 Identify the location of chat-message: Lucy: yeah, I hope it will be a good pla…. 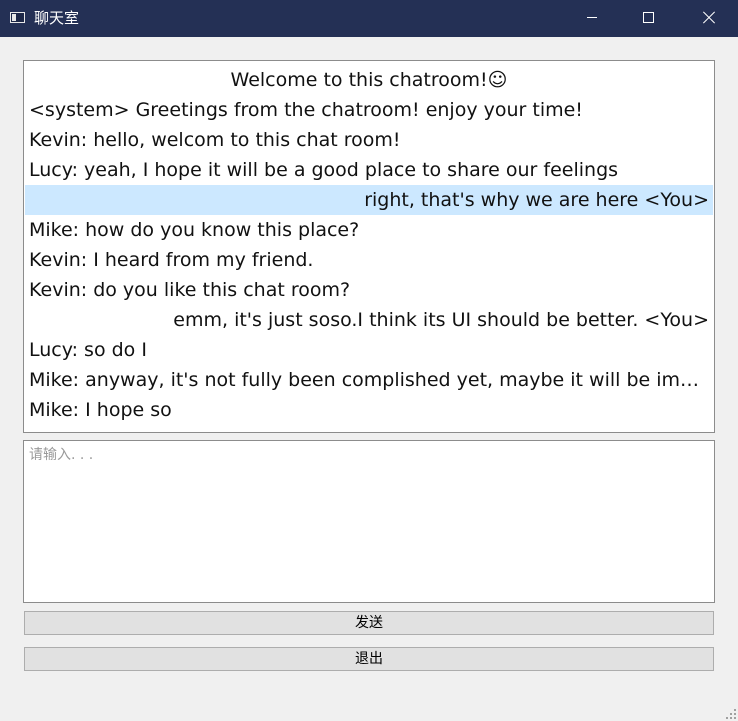
(369, 170).